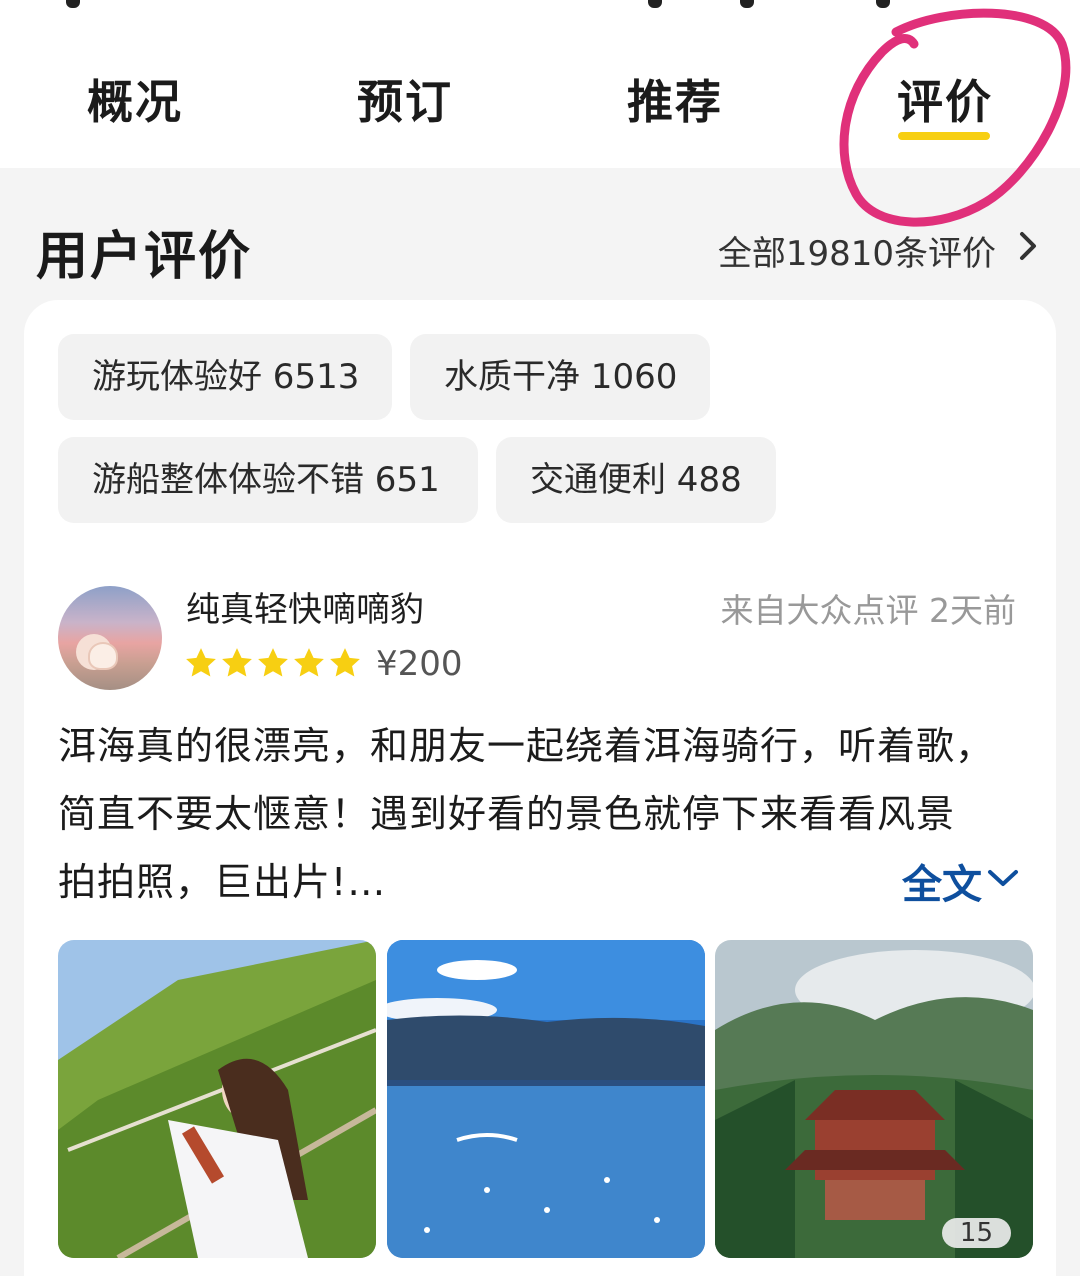 Image resolution: width=1080 pixels, height=1276 pixels. What do you see at coordinates (540, 7) in the screenshot?
I see `cropped-toolbar-icons` at bounding box center [540, 7].